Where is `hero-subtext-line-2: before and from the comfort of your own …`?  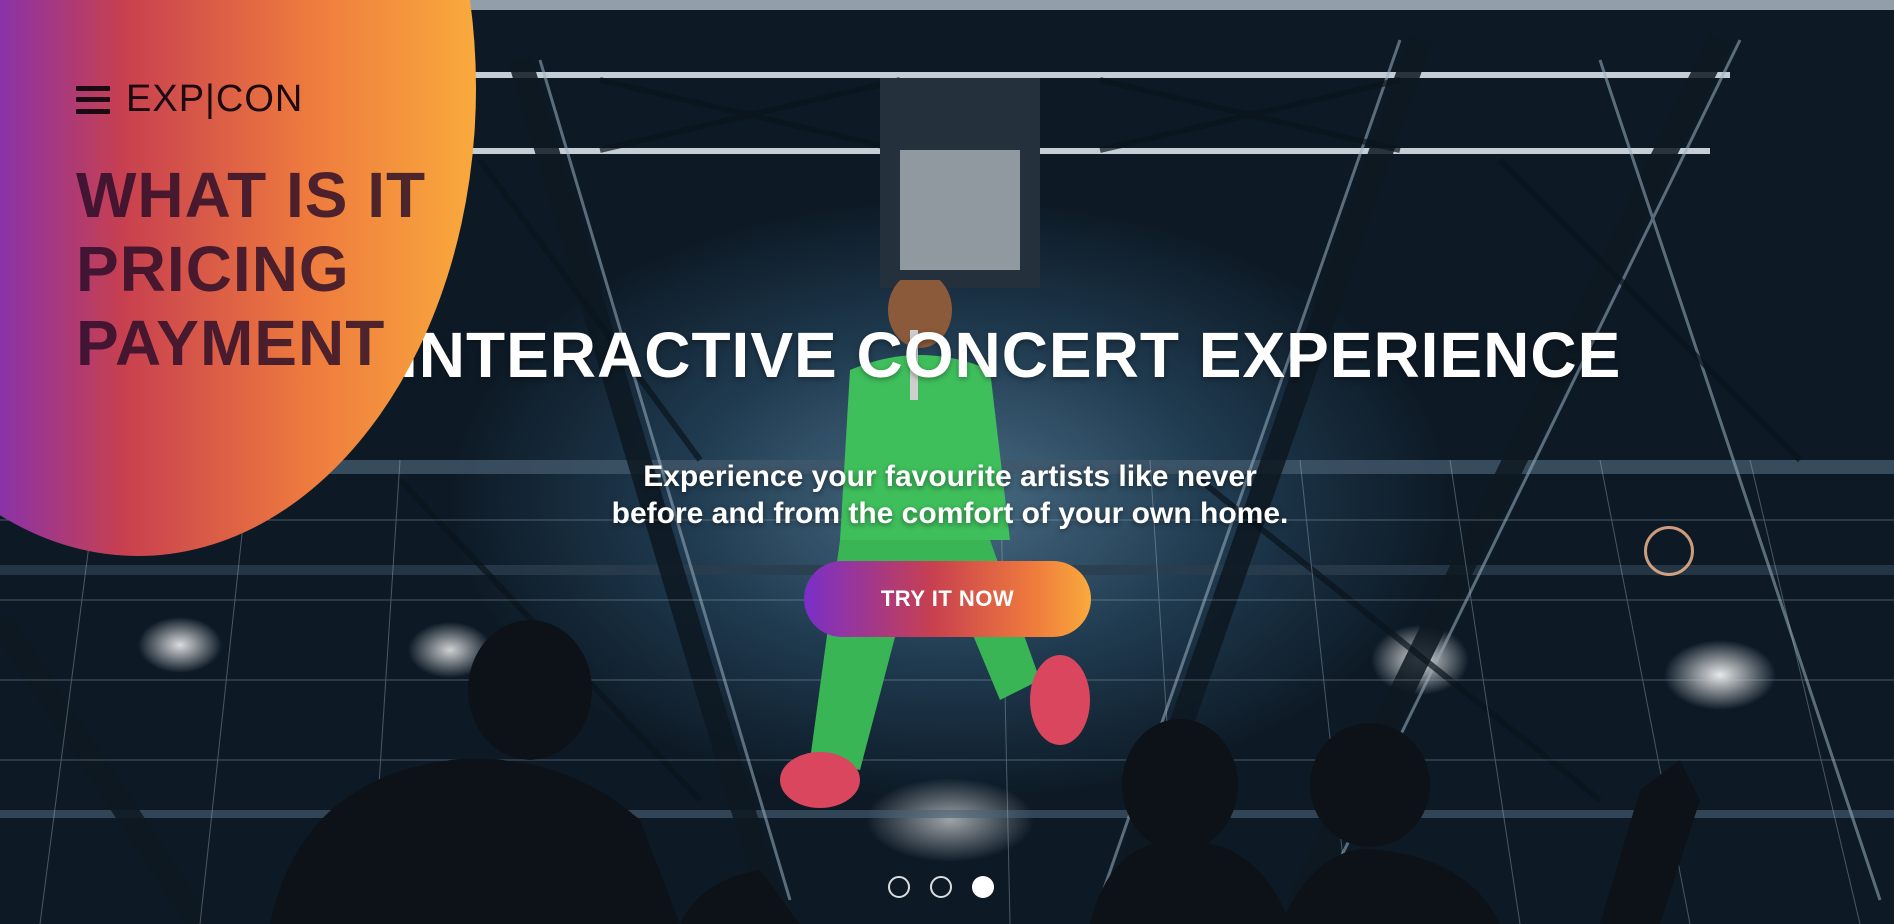
hero-subtext-line-2: before and from the comfort of your own … is located at coordinates (950, 513).